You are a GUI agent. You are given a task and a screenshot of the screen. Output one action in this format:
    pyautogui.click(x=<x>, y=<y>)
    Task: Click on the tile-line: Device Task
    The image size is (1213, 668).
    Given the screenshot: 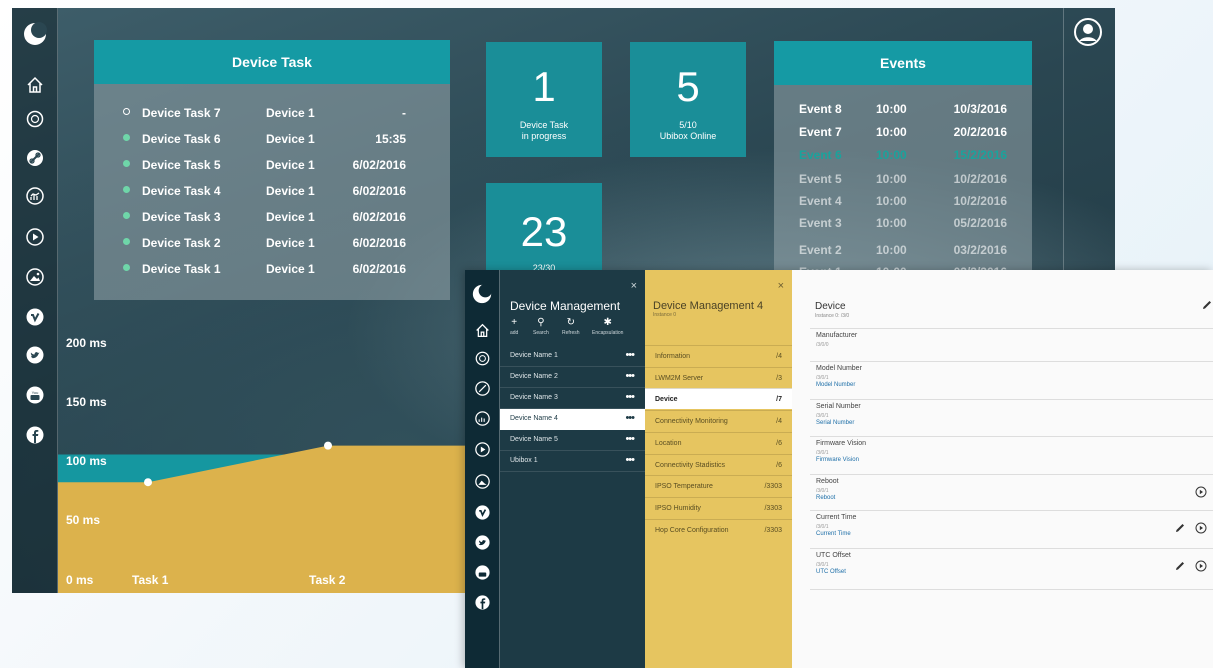 What is the action you would take?
    pyautogui.click(x=544, y=125)
    